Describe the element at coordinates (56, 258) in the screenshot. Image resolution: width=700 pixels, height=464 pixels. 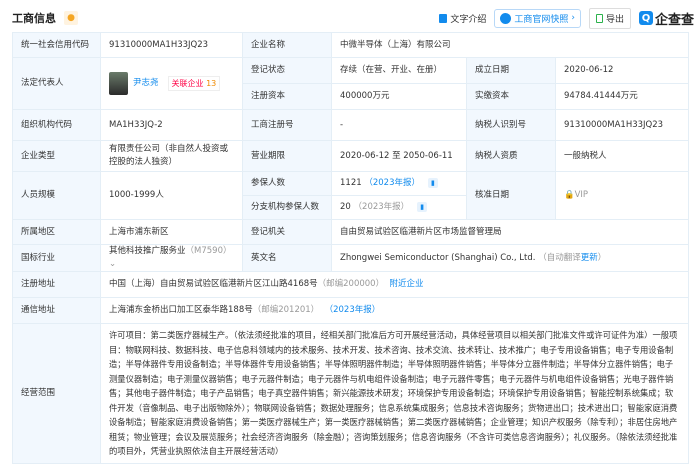
I see `industry-label: 国标行业` at that location.